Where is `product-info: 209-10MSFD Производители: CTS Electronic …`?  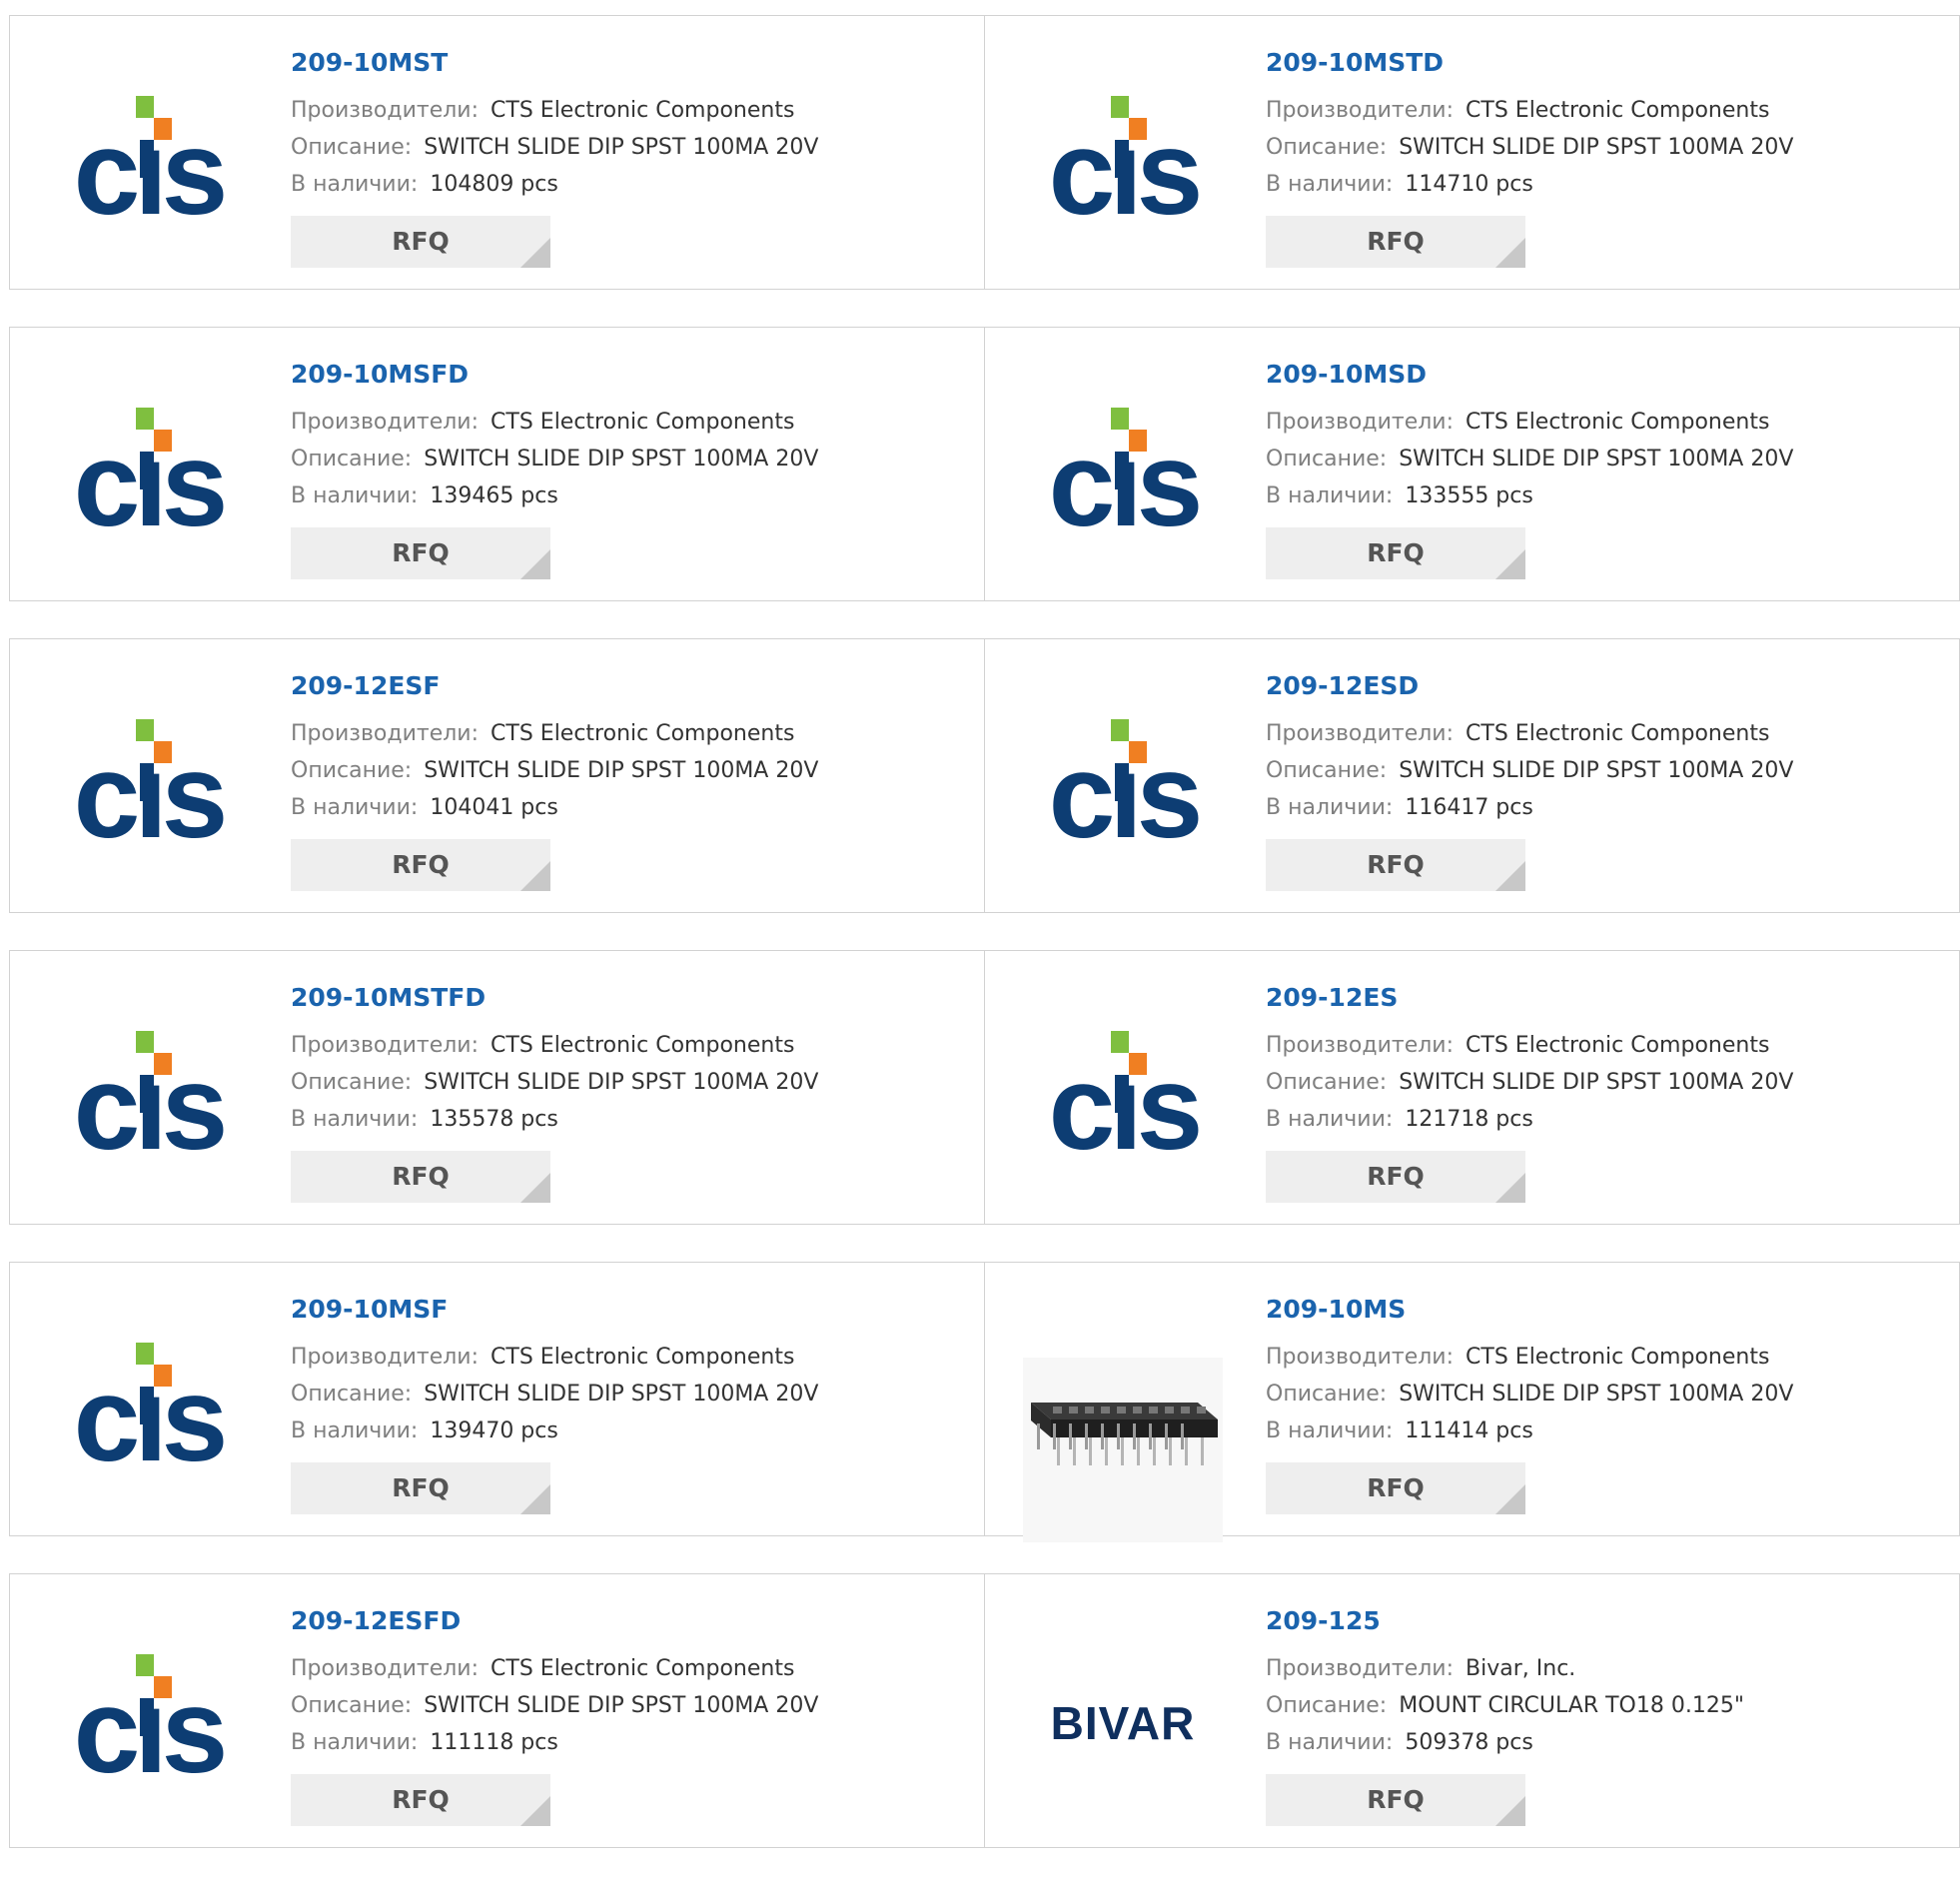 product-info: 209-10MSFD Производители: CTS Electronic … is located at coordinates (554, 469).